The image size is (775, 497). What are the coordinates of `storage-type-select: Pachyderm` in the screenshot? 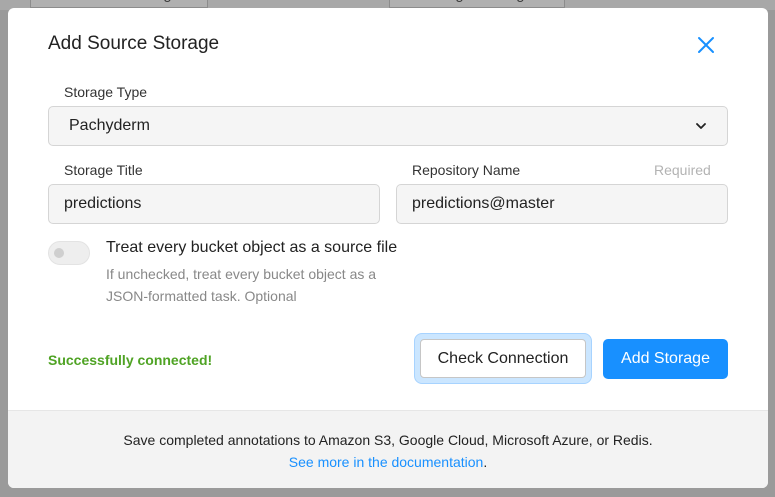 It's located at (388, 126).